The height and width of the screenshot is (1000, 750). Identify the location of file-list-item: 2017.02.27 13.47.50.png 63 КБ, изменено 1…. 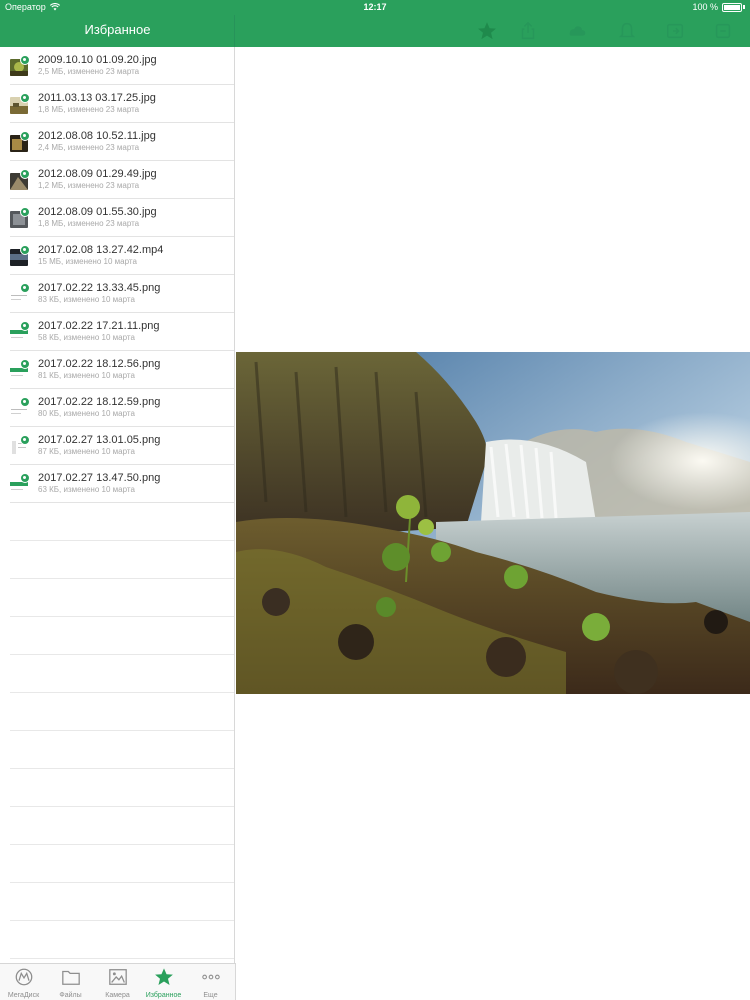
(117, 484).